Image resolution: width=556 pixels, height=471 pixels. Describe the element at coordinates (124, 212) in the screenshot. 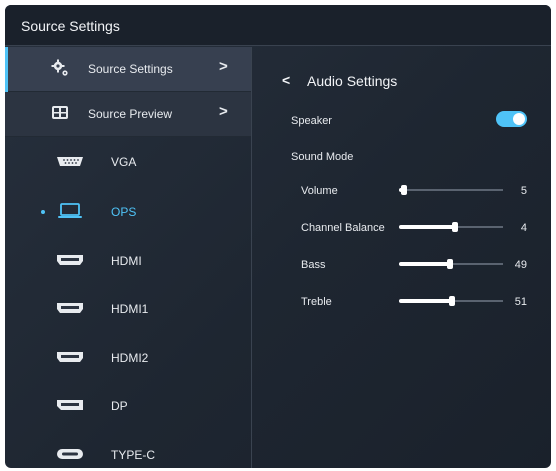

I see `source-label: OPS` at that location.